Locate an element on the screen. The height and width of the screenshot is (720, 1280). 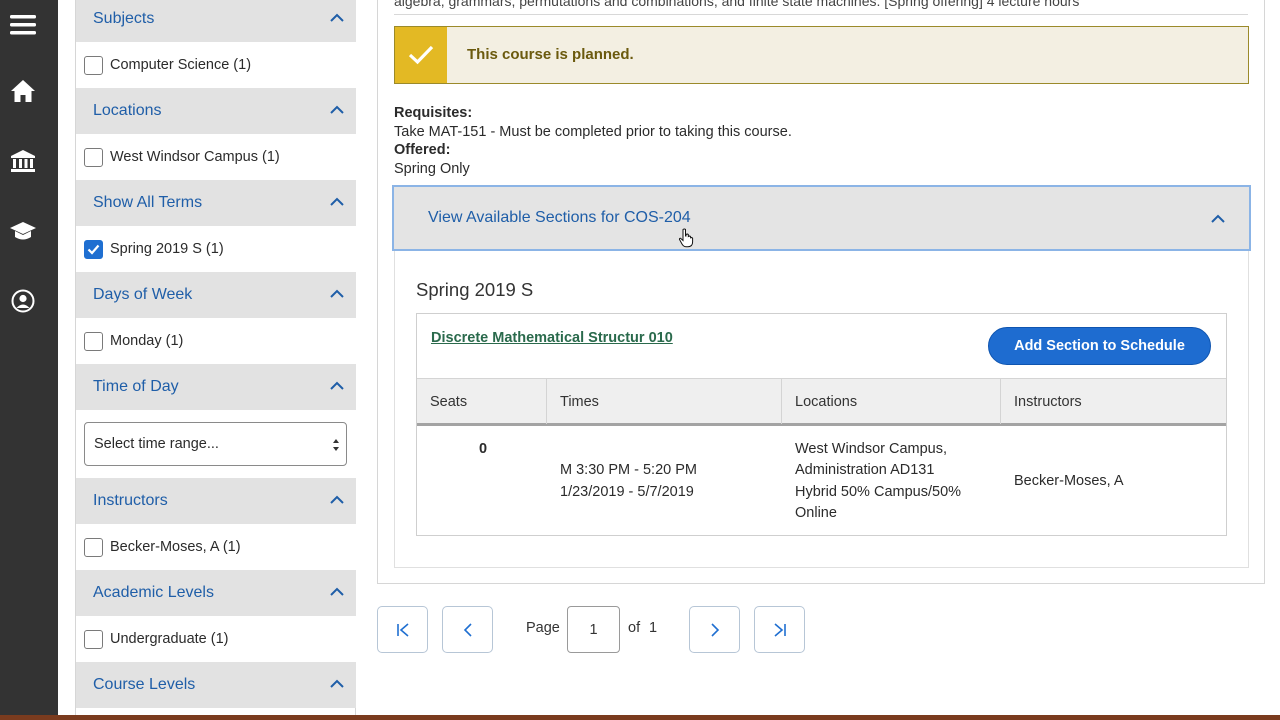
chevron-right-icon is located at coordinates (714, 629).